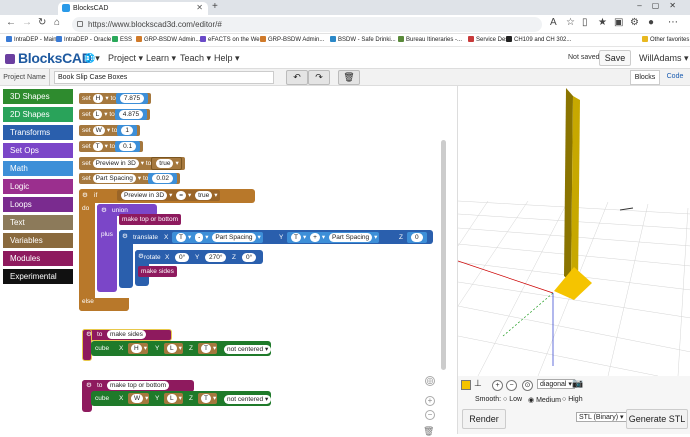 This screenshot has height=437, width=690. Describe the element at coordinates (132, 163) in the screenshot. I see `set-variable-block: set Preview in 3D ▾ to true ▾` at that location.